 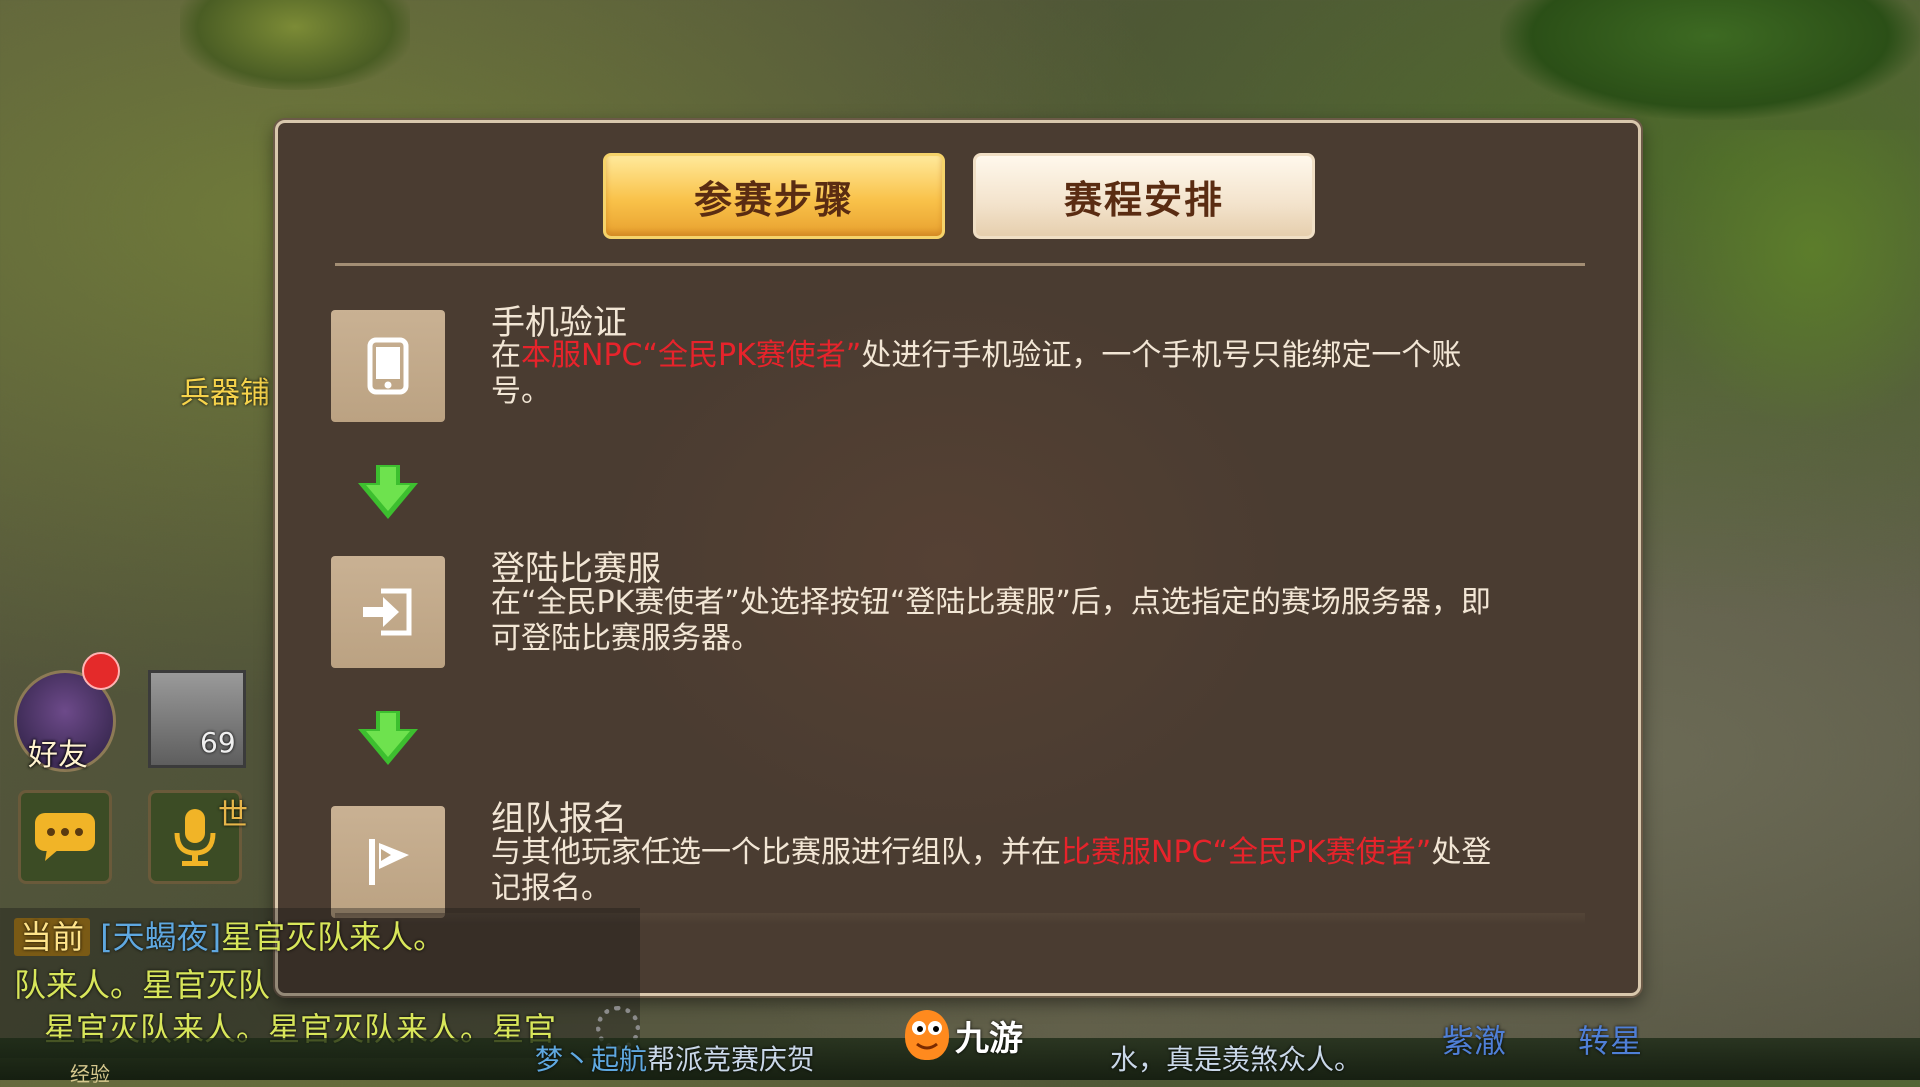 What do you see at coordinates (559, 819) in the screenshot?
I see `step-title: 组队报名` at bounding box center [559, 819].